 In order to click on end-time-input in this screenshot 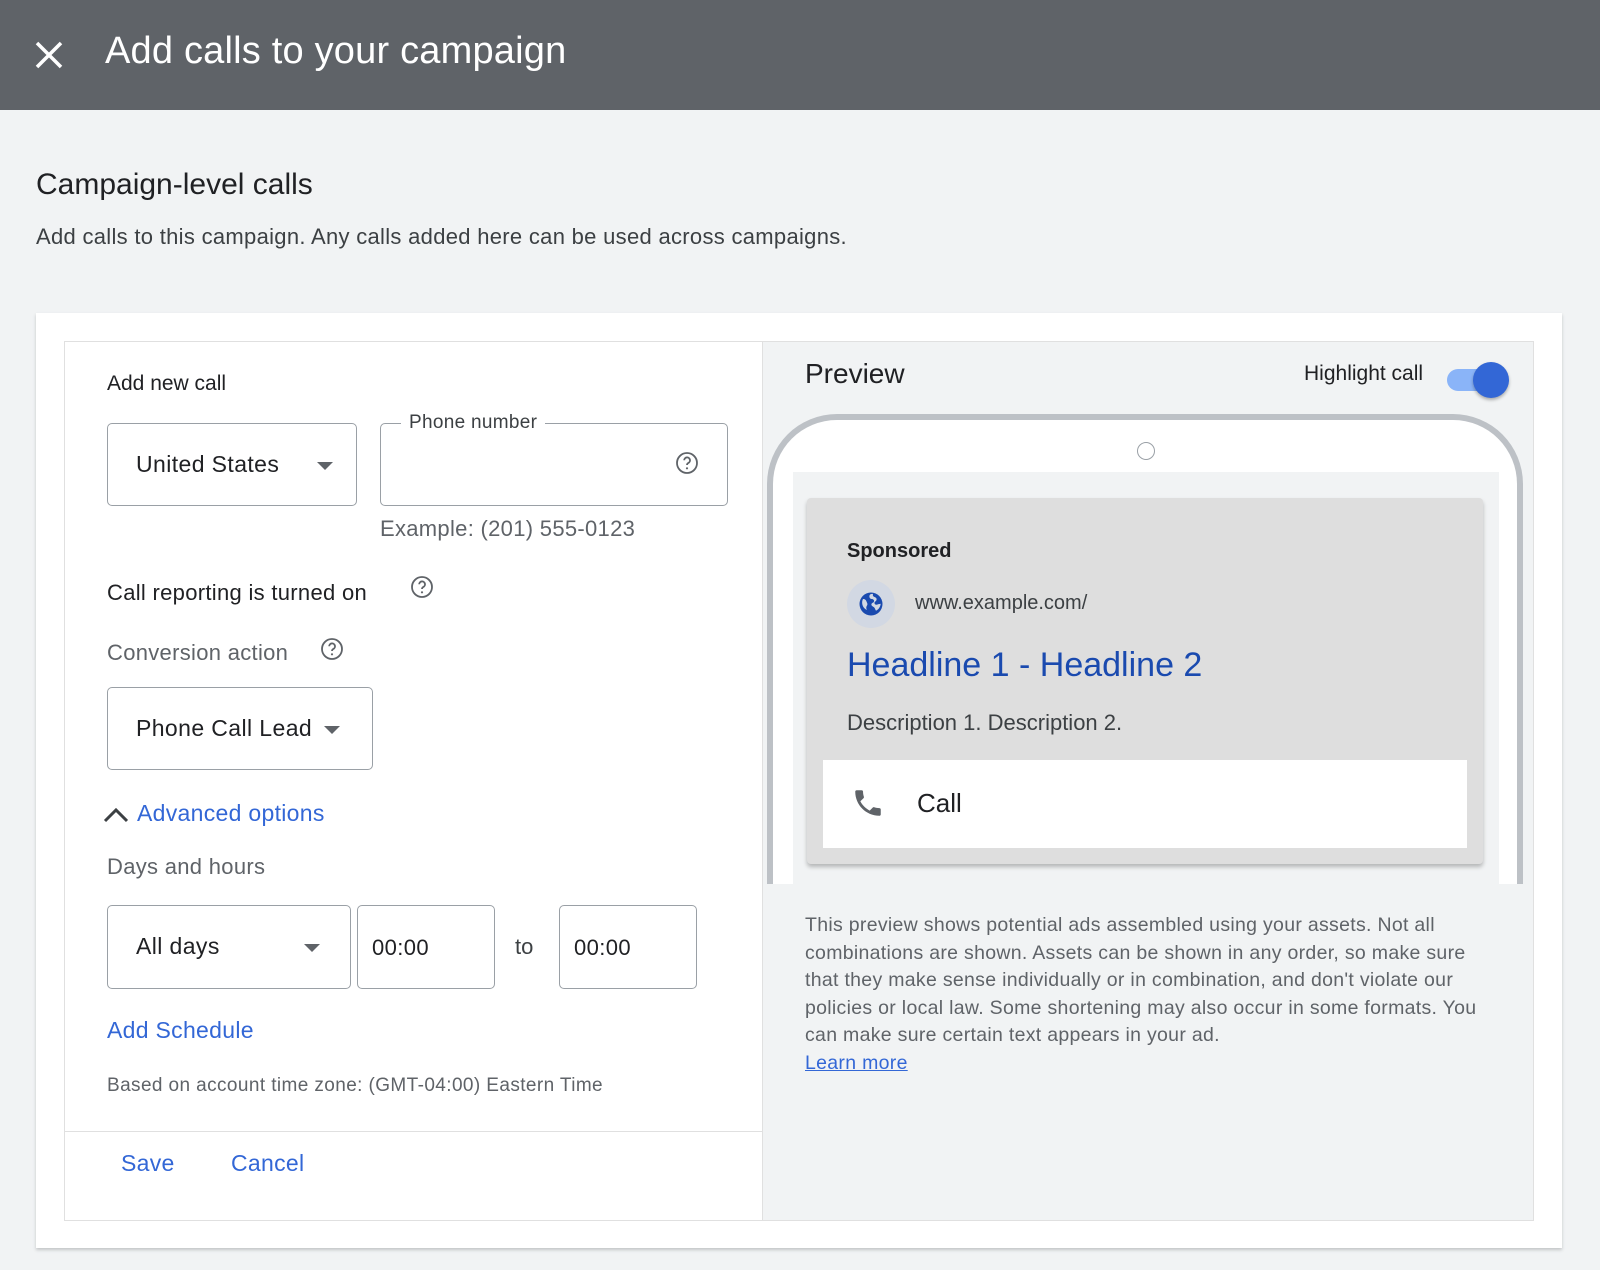, I will do `click(629, 948)`.